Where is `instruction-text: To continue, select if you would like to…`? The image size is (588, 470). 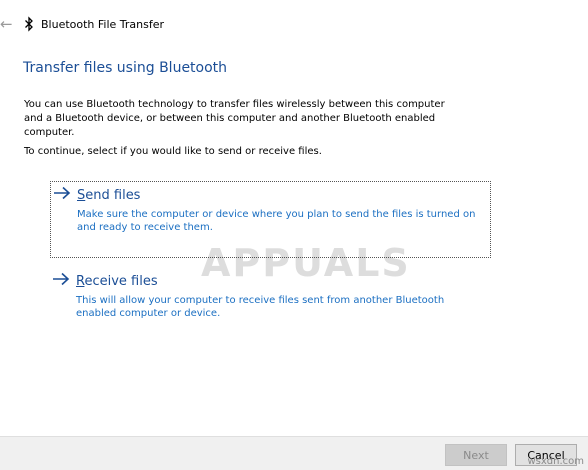 instruction-text: To continue, select if you would like to… is located at coordinates (173, 151).